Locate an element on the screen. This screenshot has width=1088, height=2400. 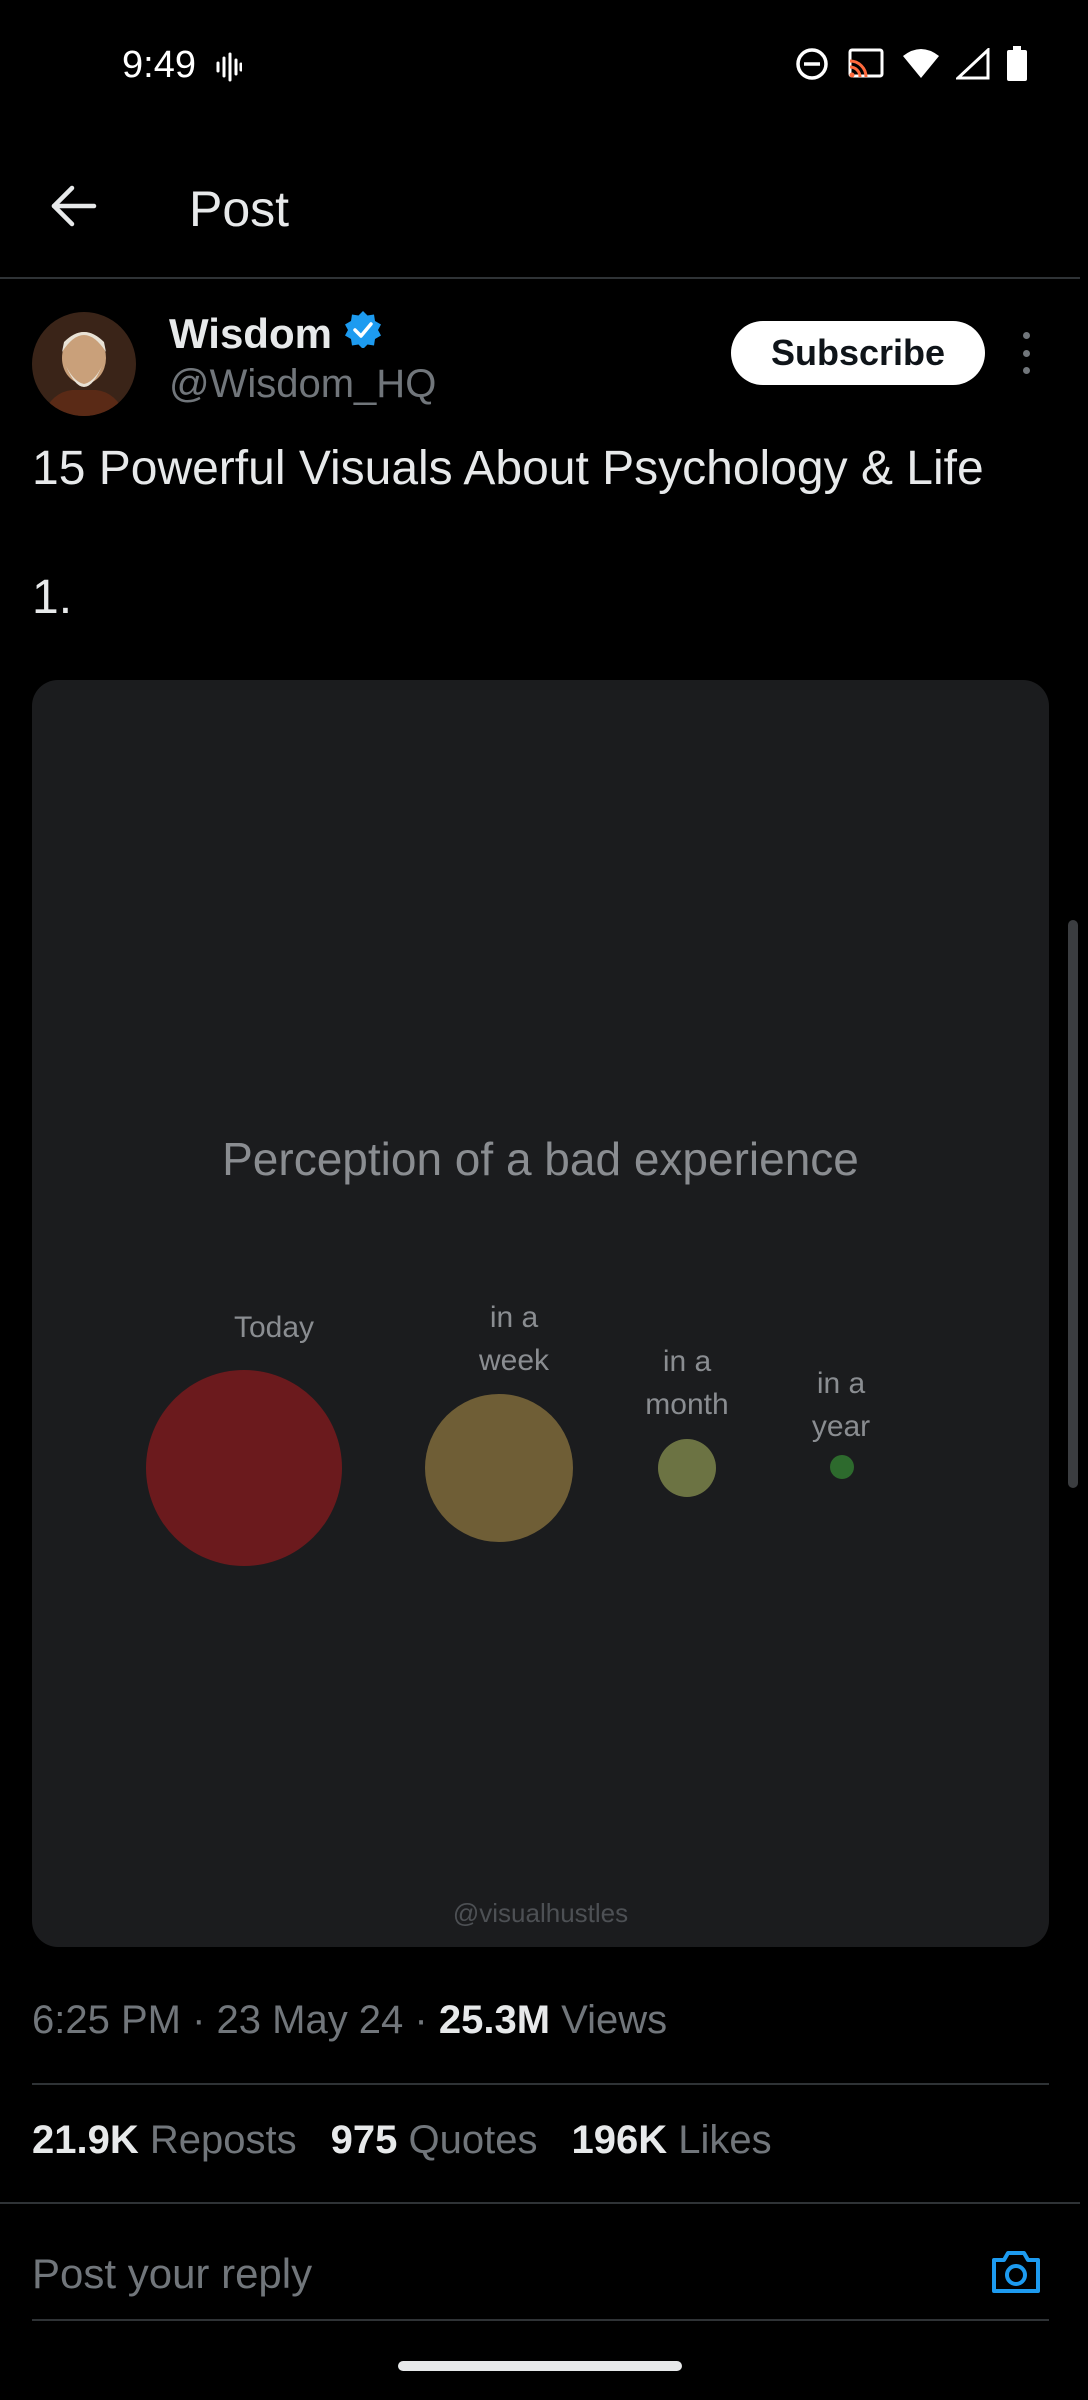
battery-icon is located at coordinates (1017, 66).